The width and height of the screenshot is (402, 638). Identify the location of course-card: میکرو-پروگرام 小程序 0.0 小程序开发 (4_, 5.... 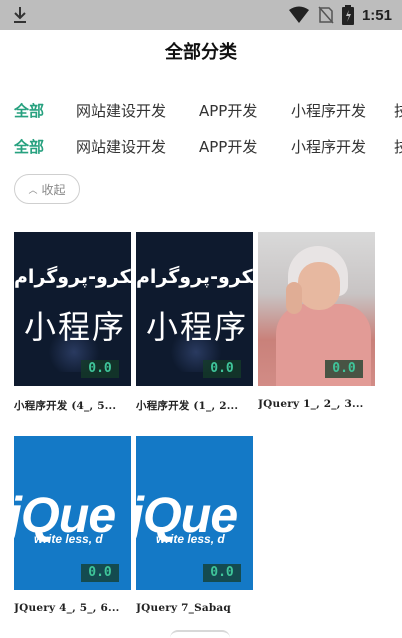
(72, 322).